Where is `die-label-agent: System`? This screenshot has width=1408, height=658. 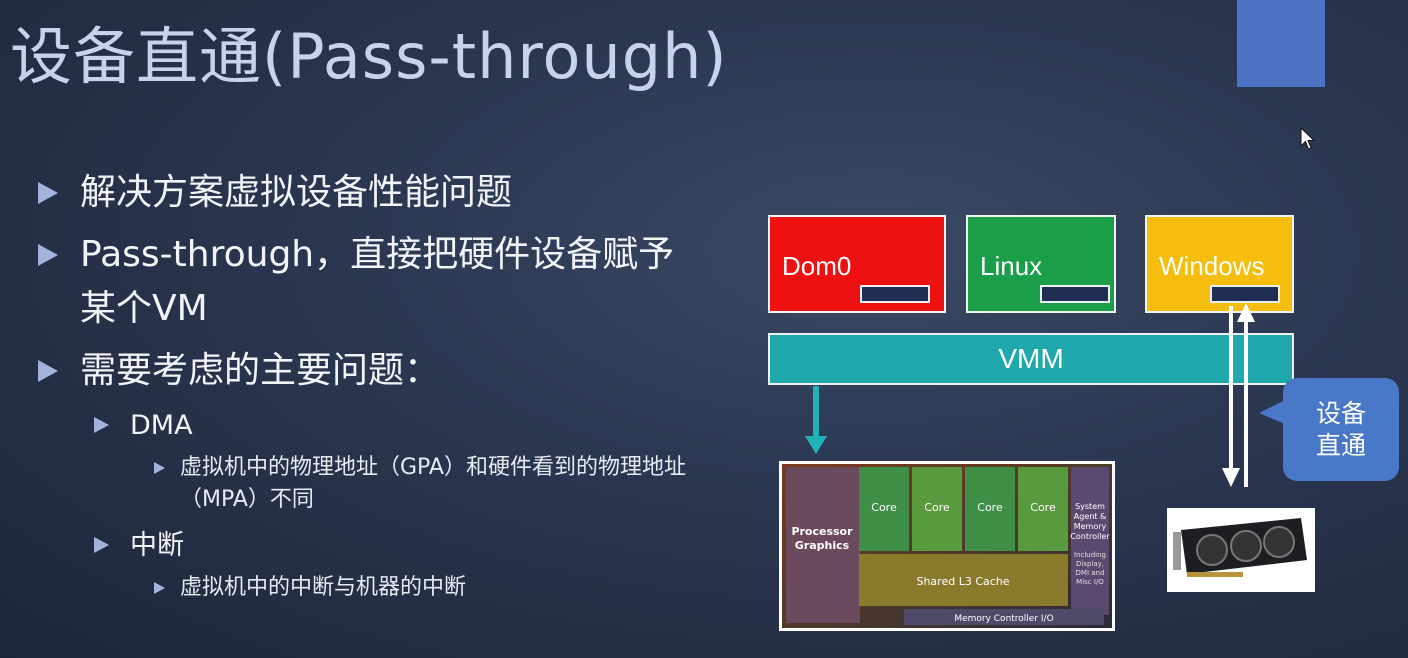 die-label-agent: System is located at coordinates (1090, 506).